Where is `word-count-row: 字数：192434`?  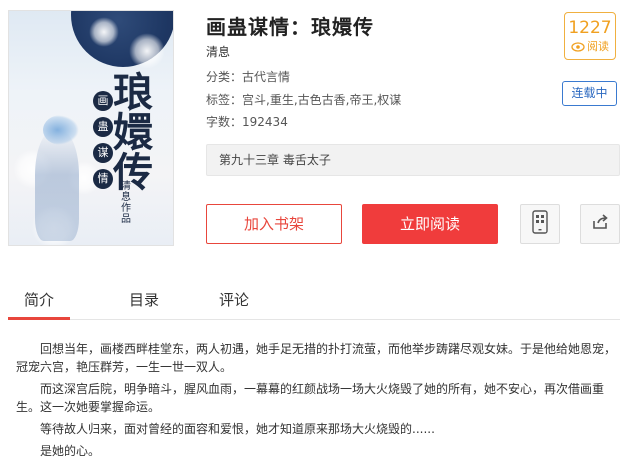
word-count-row: 字数：192434 is located at coordinates (247, 121).